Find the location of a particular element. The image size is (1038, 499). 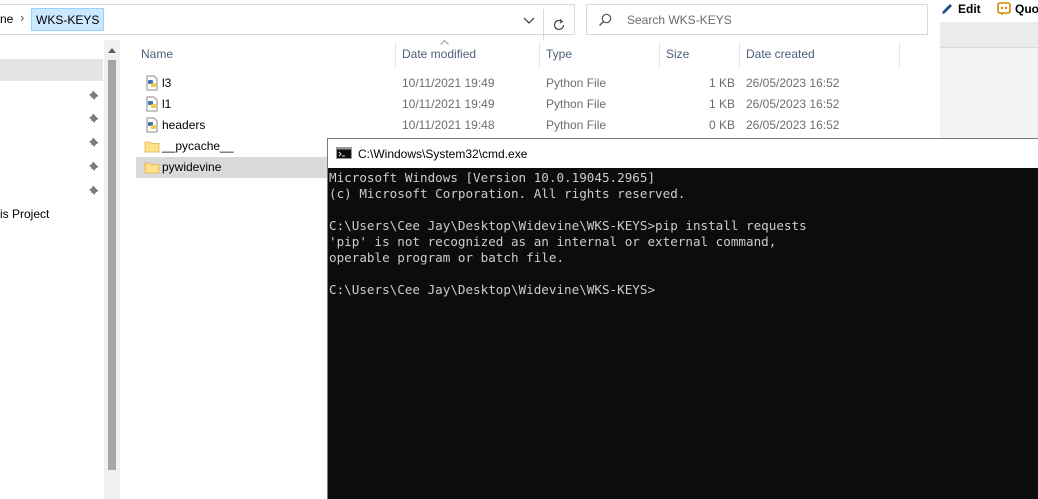

nav-item-selected is located at coordinates (51, 70).